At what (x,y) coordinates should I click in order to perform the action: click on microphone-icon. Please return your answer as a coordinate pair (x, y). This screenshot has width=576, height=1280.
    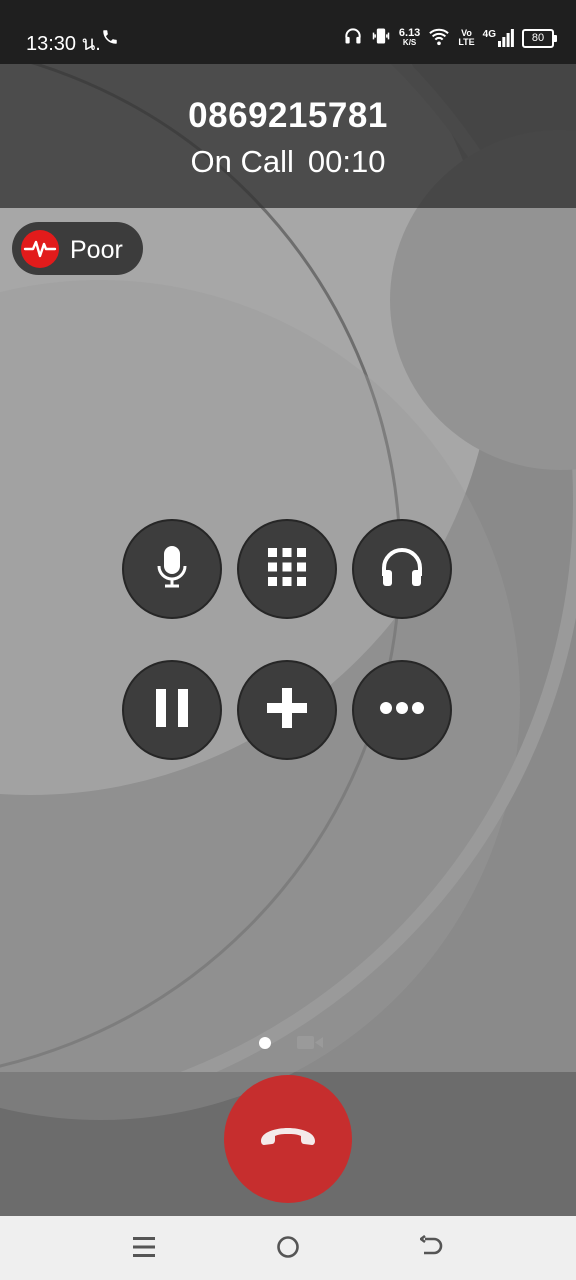
    Looking at the image, I should click on (172, 569).